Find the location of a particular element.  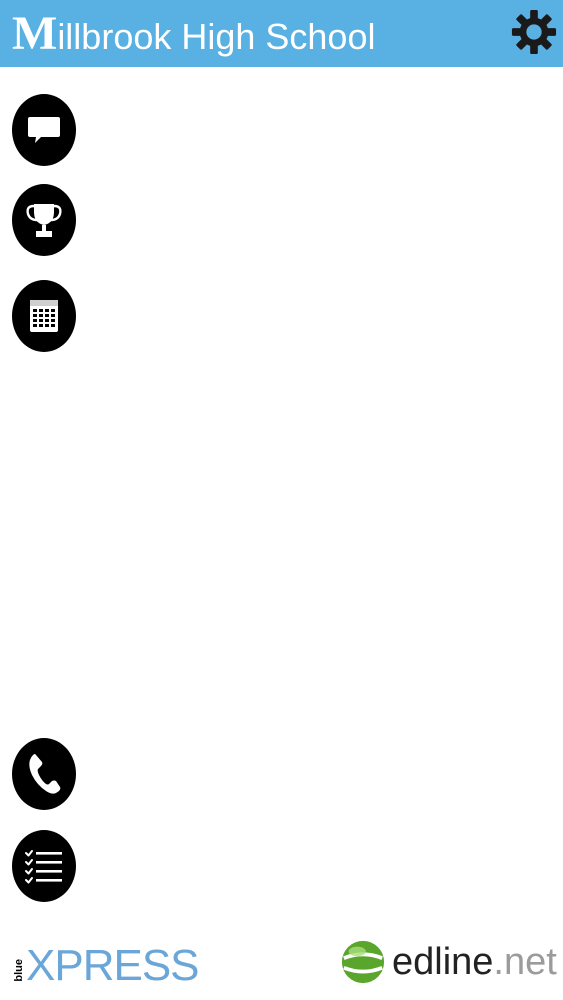

school-title: Millbrook High School is located at coordinates (193, 34).